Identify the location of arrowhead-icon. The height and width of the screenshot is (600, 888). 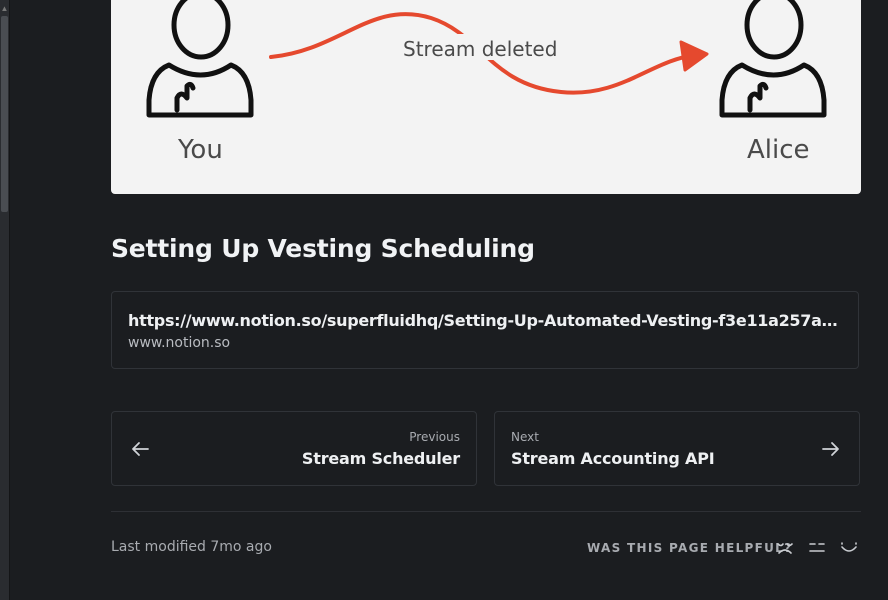
(694, 56).